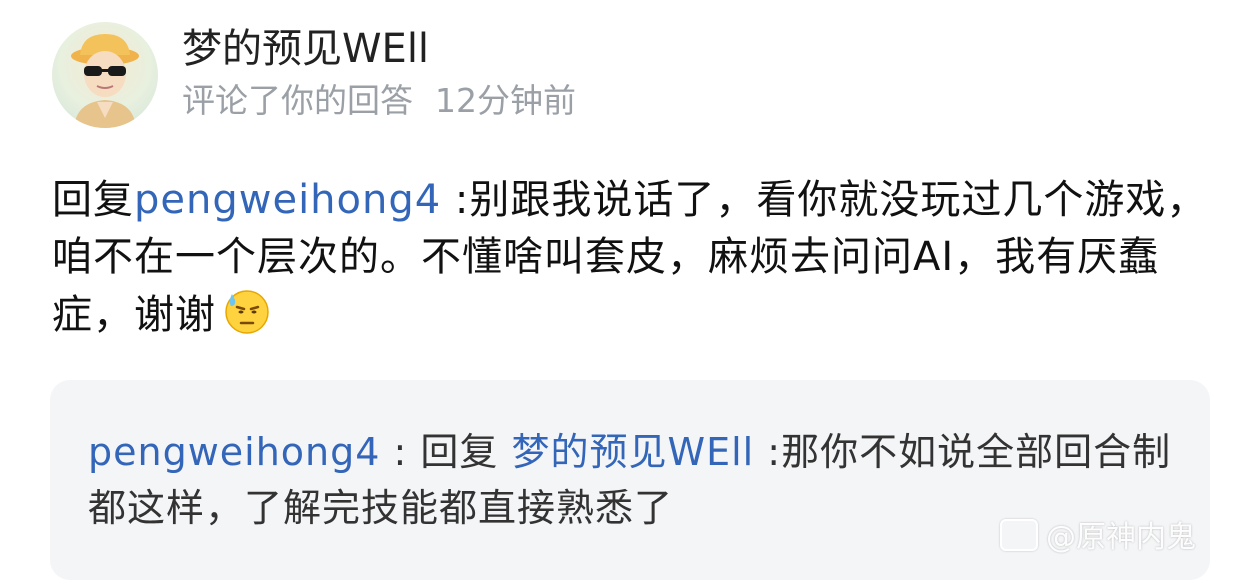 The width and height of the screenshot is (1260, 580). Describe the element at coordinates (234, 452) in the screenshot. I see `quote-author-link: pengweihong4` at that location.